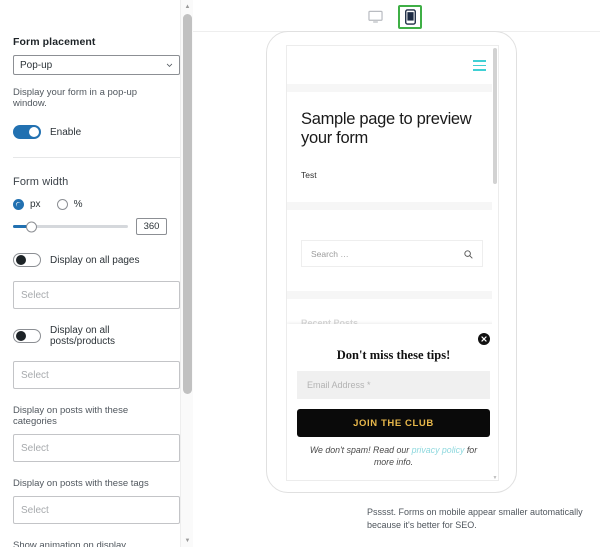 The width and height of the screenshot is (600, 547). I want to click on popup-close-button, so click(484, 339).